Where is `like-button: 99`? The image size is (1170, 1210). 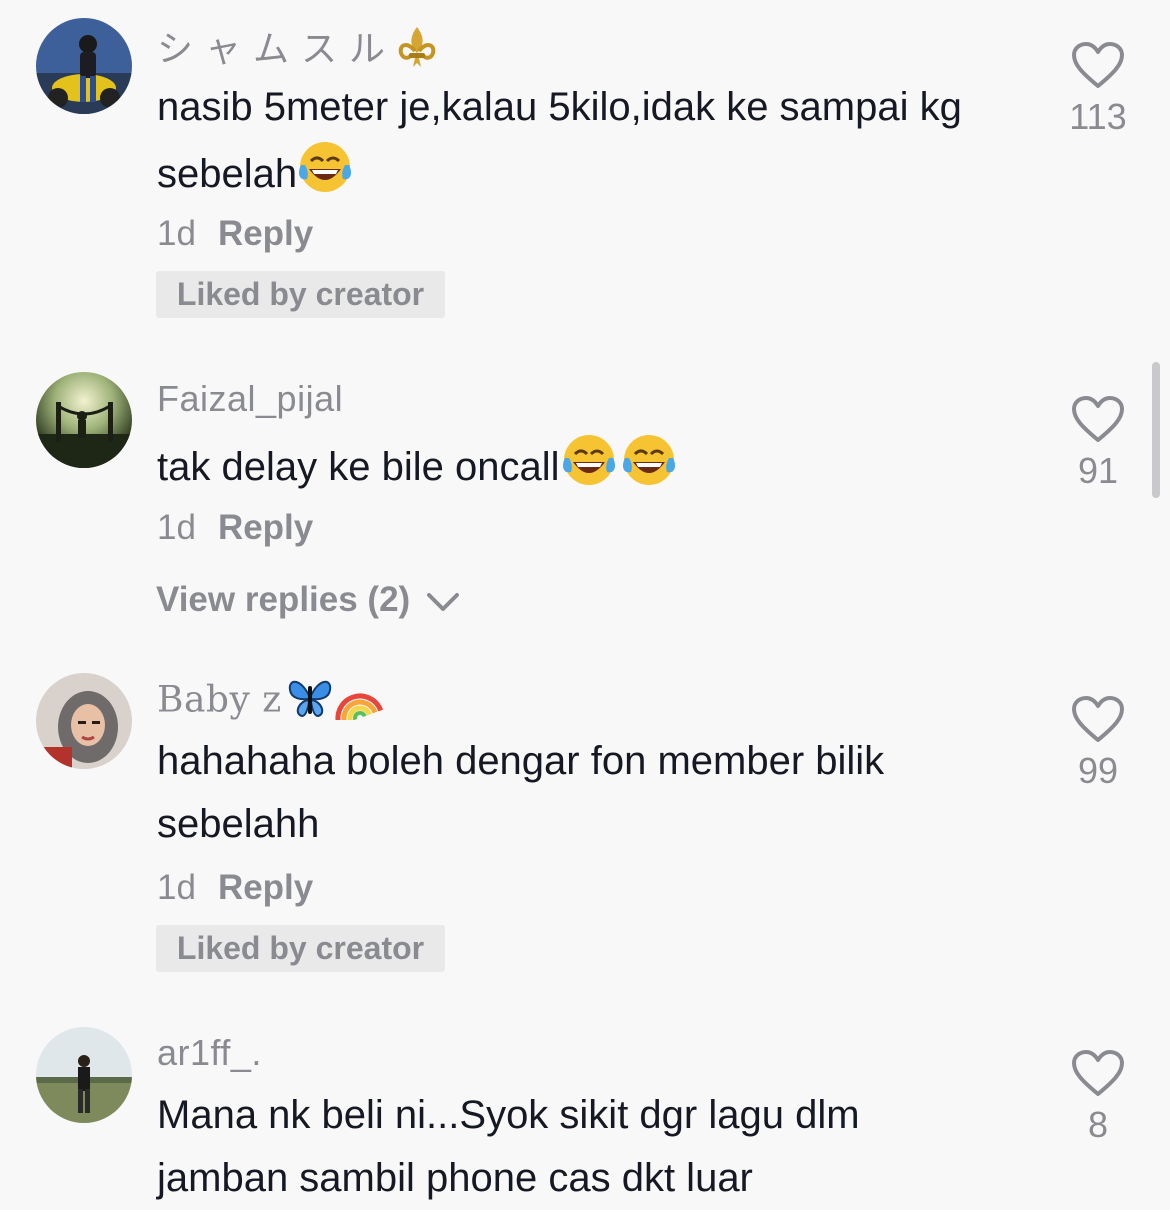 like-button: 99 is located at coordinates (1098, 744).